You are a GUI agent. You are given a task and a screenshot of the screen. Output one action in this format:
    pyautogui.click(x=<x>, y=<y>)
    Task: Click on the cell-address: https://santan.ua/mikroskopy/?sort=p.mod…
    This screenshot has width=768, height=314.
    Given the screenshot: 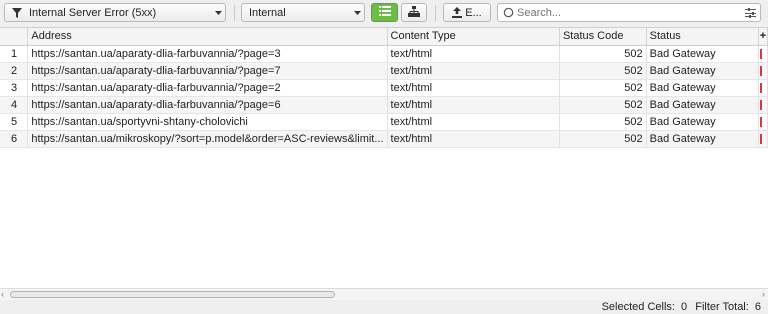 What is the action you would take?
    pyautogui.click(x=207, y=139)
    